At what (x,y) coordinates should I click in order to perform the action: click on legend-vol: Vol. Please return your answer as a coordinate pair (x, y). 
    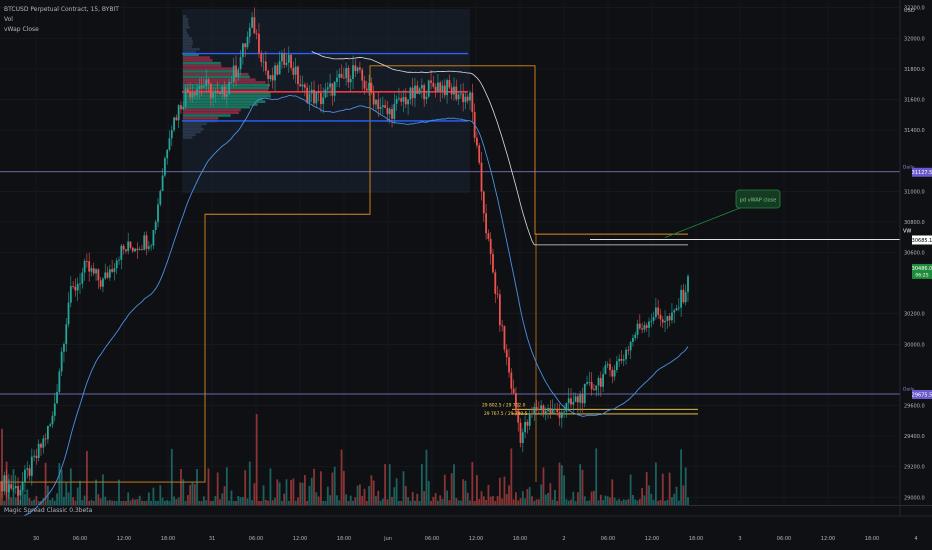
    Looking at the image, I should click on (61, 20).